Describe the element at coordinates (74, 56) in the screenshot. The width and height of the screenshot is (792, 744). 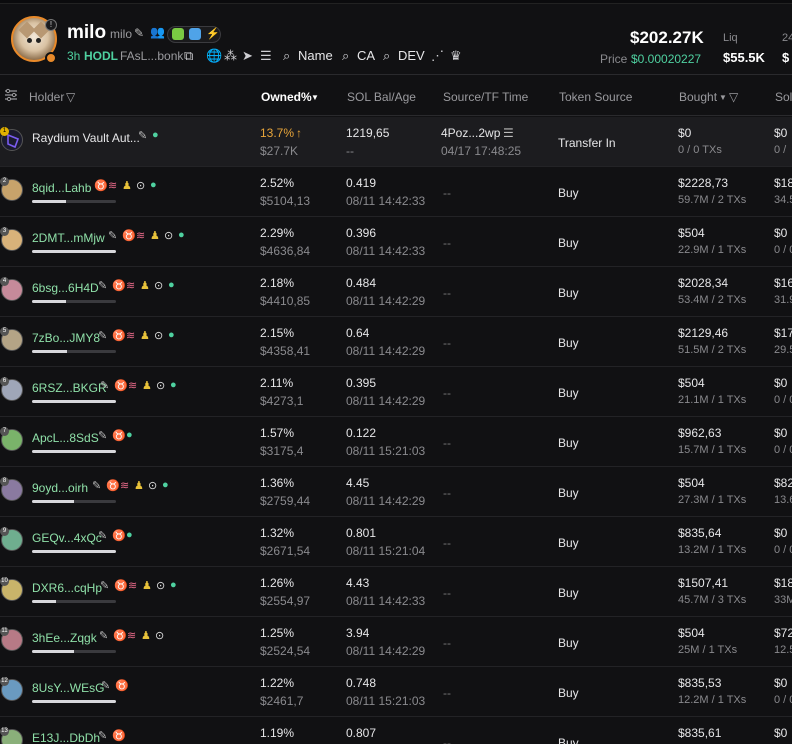
I see `token-age: 3h` at that location.